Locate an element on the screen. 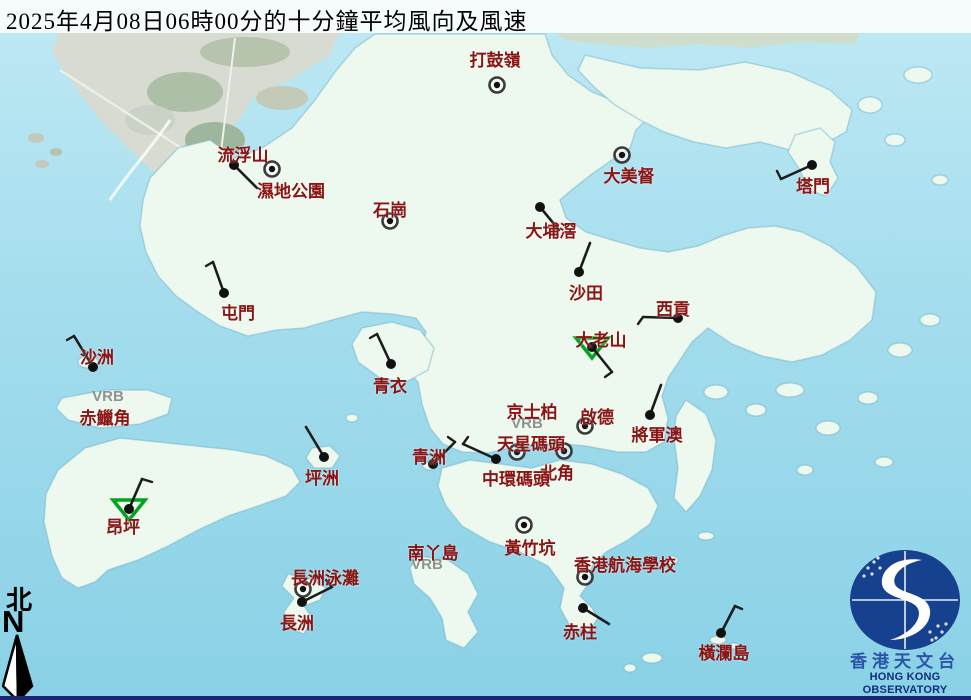  station-dot-stanley is located at coordinates (583, 608).